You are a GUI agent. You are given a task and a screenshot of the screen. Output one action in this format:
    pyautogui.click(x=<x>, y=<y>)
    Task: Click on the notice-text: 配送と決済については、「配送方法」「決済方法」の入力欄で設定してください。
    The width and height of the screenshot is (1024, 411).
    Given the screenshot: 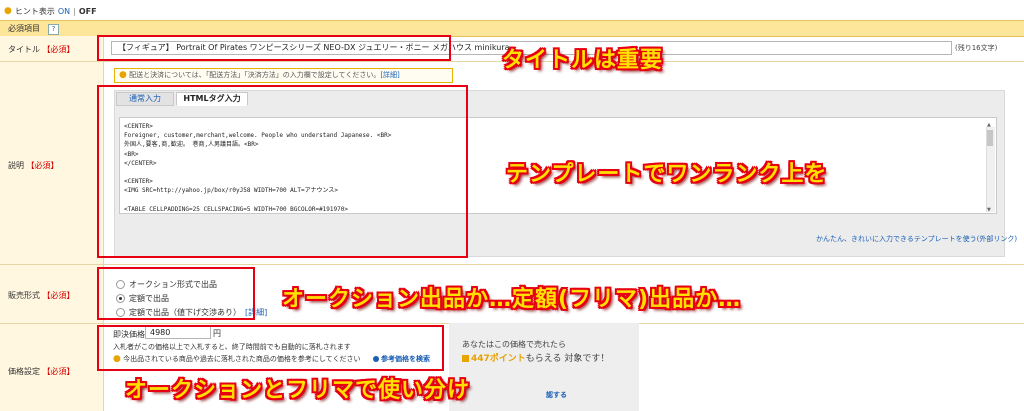 What is the action you would take?
    pyautogui.click(x=255, y=75)
    